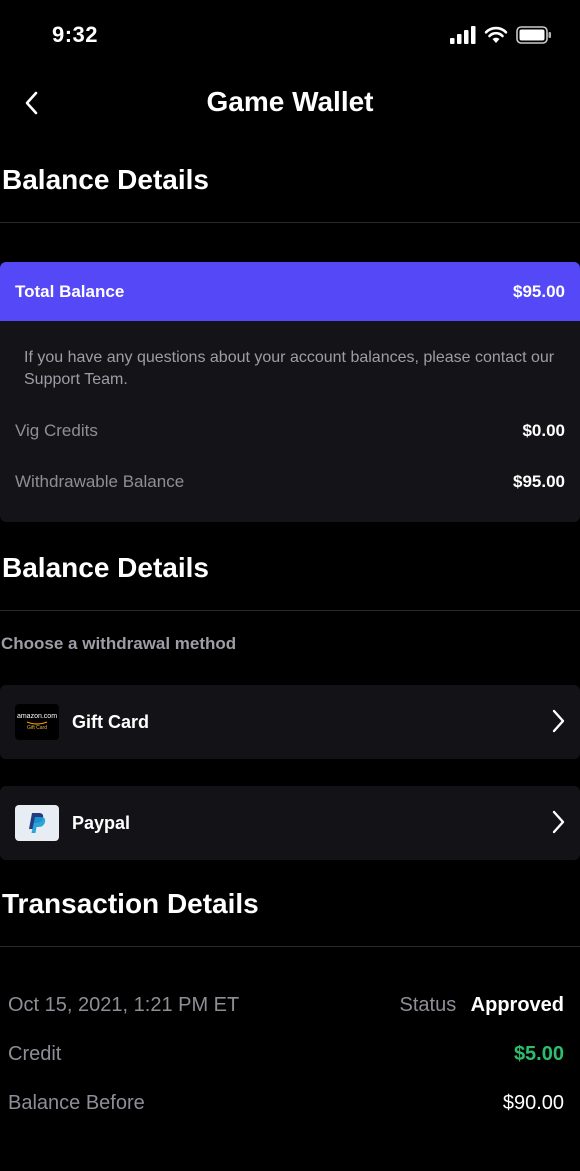 The image size is (580, 1171). Describe the element at coordinates (533, 1103) in the screenshot. I see `balance-before-value: $90.00` at that location.